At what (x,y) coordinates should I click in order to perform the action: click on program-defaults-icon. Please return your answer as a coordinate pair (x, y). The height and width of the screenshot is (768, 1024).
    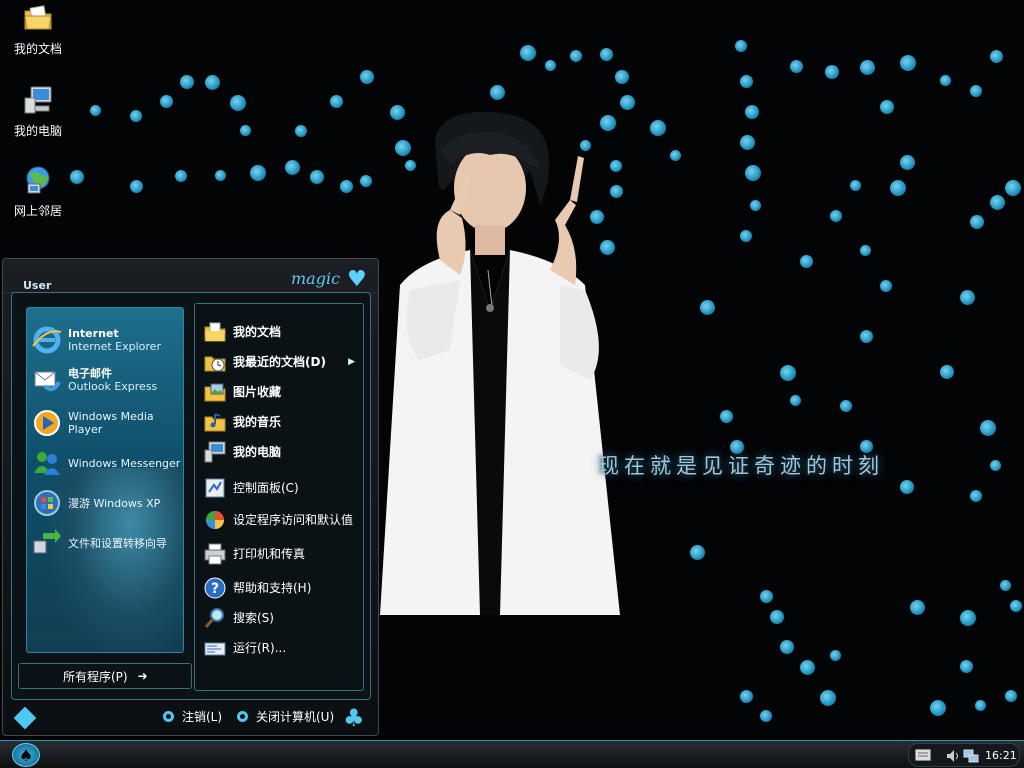
    Looking at the image, I should click on (215, 520).